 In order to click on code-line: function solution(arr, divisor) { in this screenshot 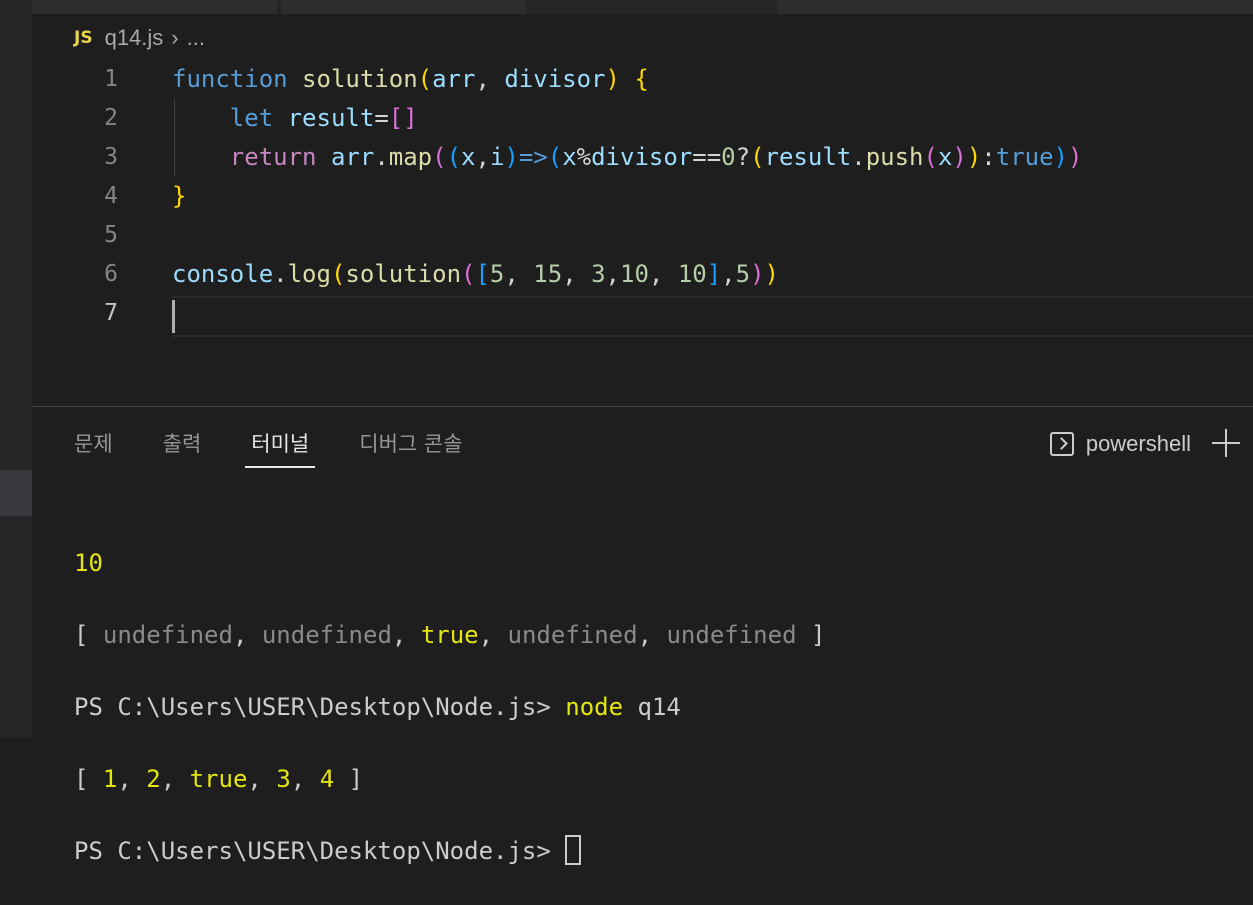, I will do `click(410, 79)`.